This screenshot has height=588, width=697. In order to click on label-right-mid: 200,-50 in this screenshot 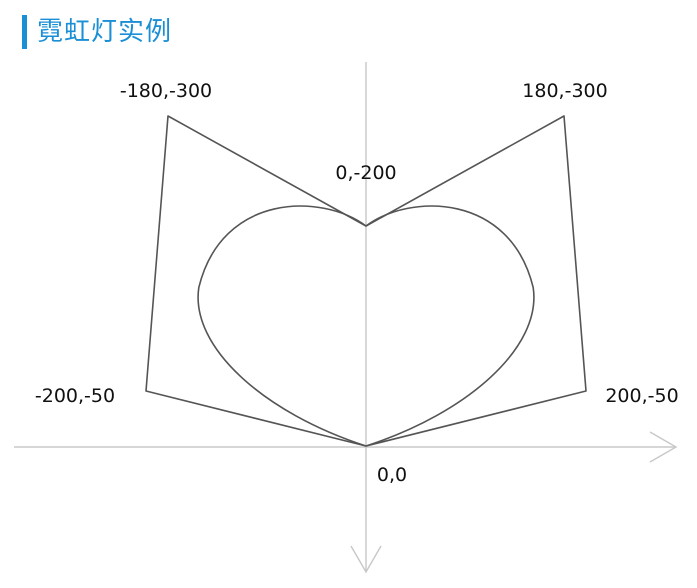, I will do `click(641, 396)`.